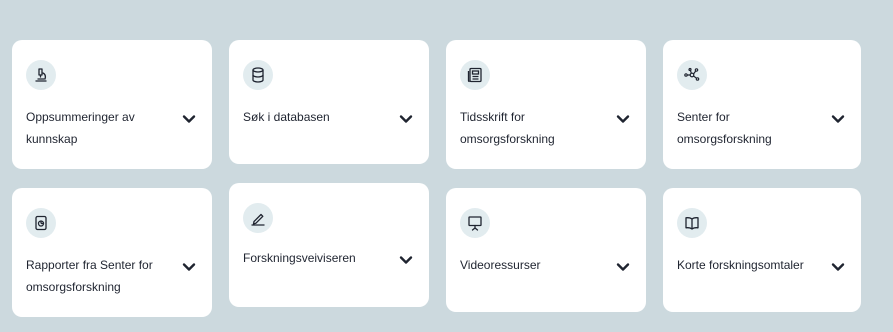  What do you see at coordinates (329, 245) in the screenshot?
I see `card-forskningsveiviseren: Forskningsveiviseren` at bounding box center [329, 245].